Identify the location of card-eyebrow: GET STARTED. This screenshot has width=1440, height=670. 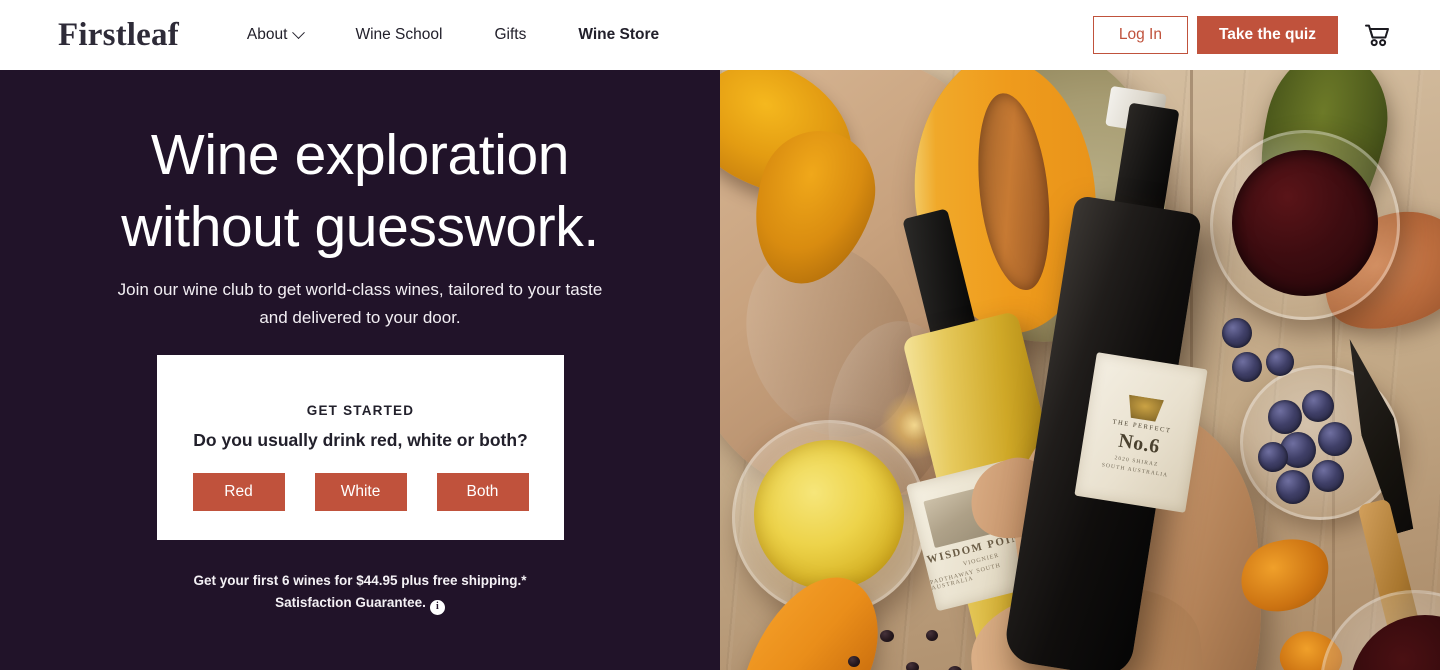
(360, 410).